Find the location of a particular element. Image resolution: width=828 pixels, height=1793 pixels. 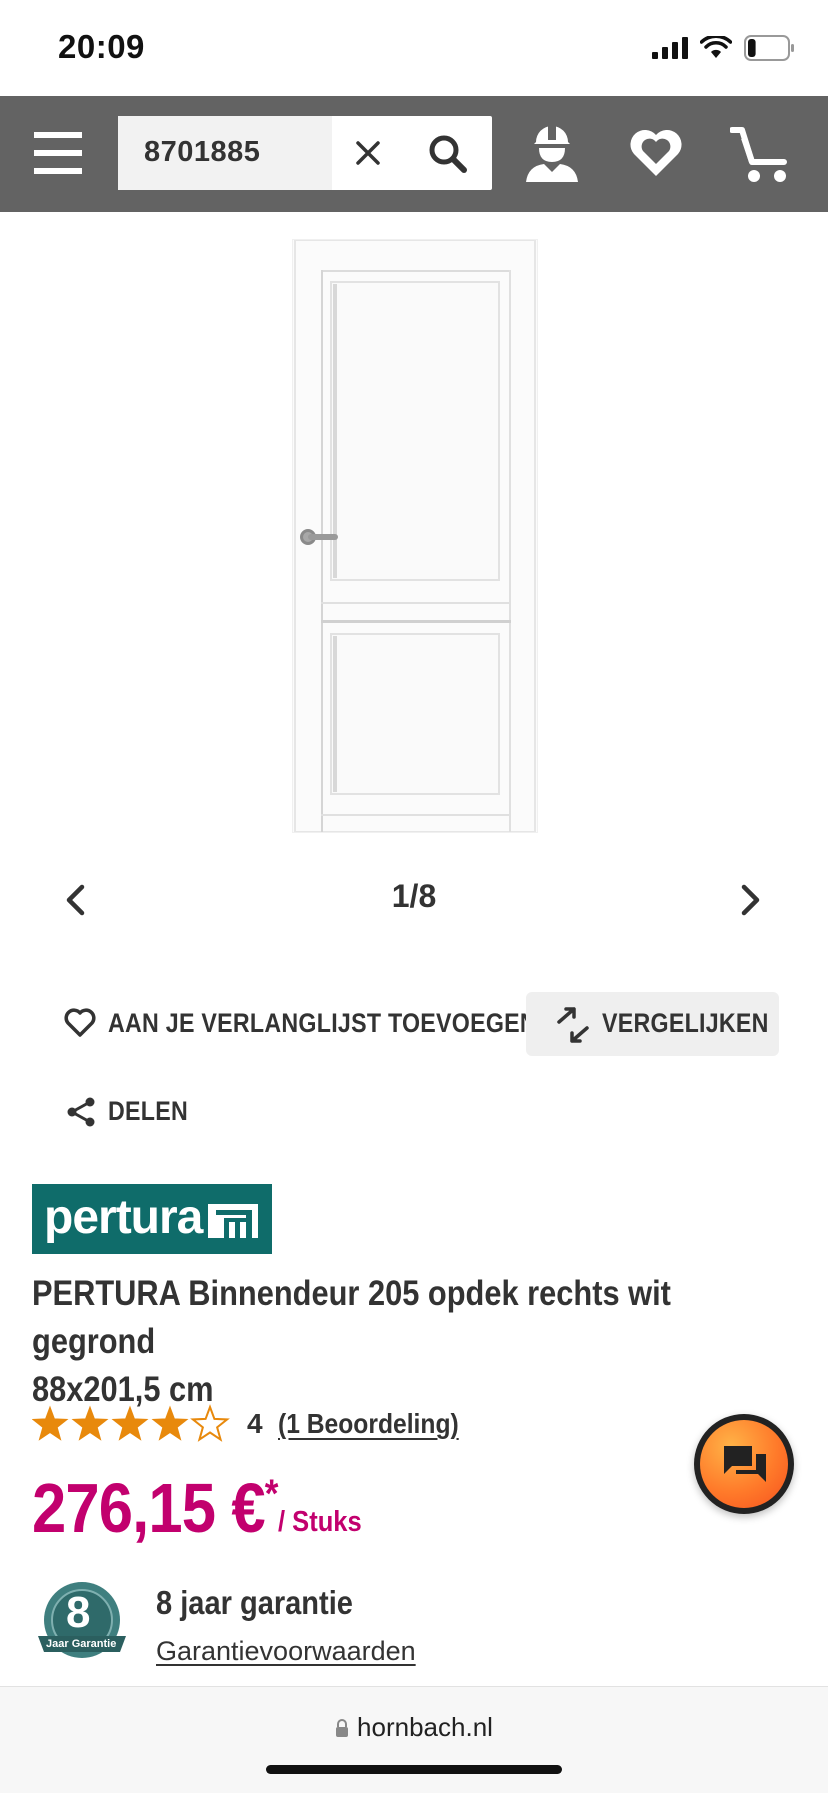

compare-label: VERGELIJKEN is located at coordinates (685, 1023).